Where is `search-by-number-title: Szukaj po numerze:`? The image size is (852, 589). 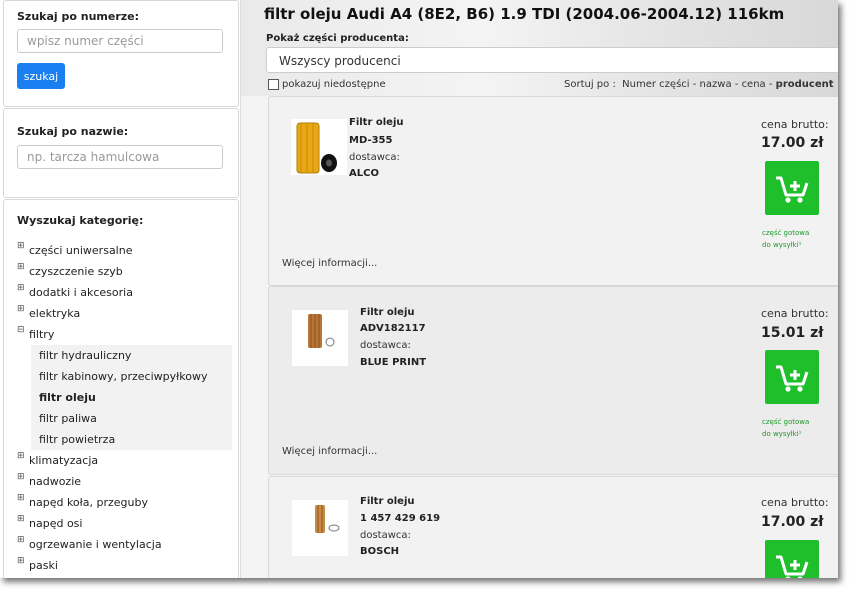 search-by-number-title: Szukaj po numerze: is located at coordinates (78, 16).